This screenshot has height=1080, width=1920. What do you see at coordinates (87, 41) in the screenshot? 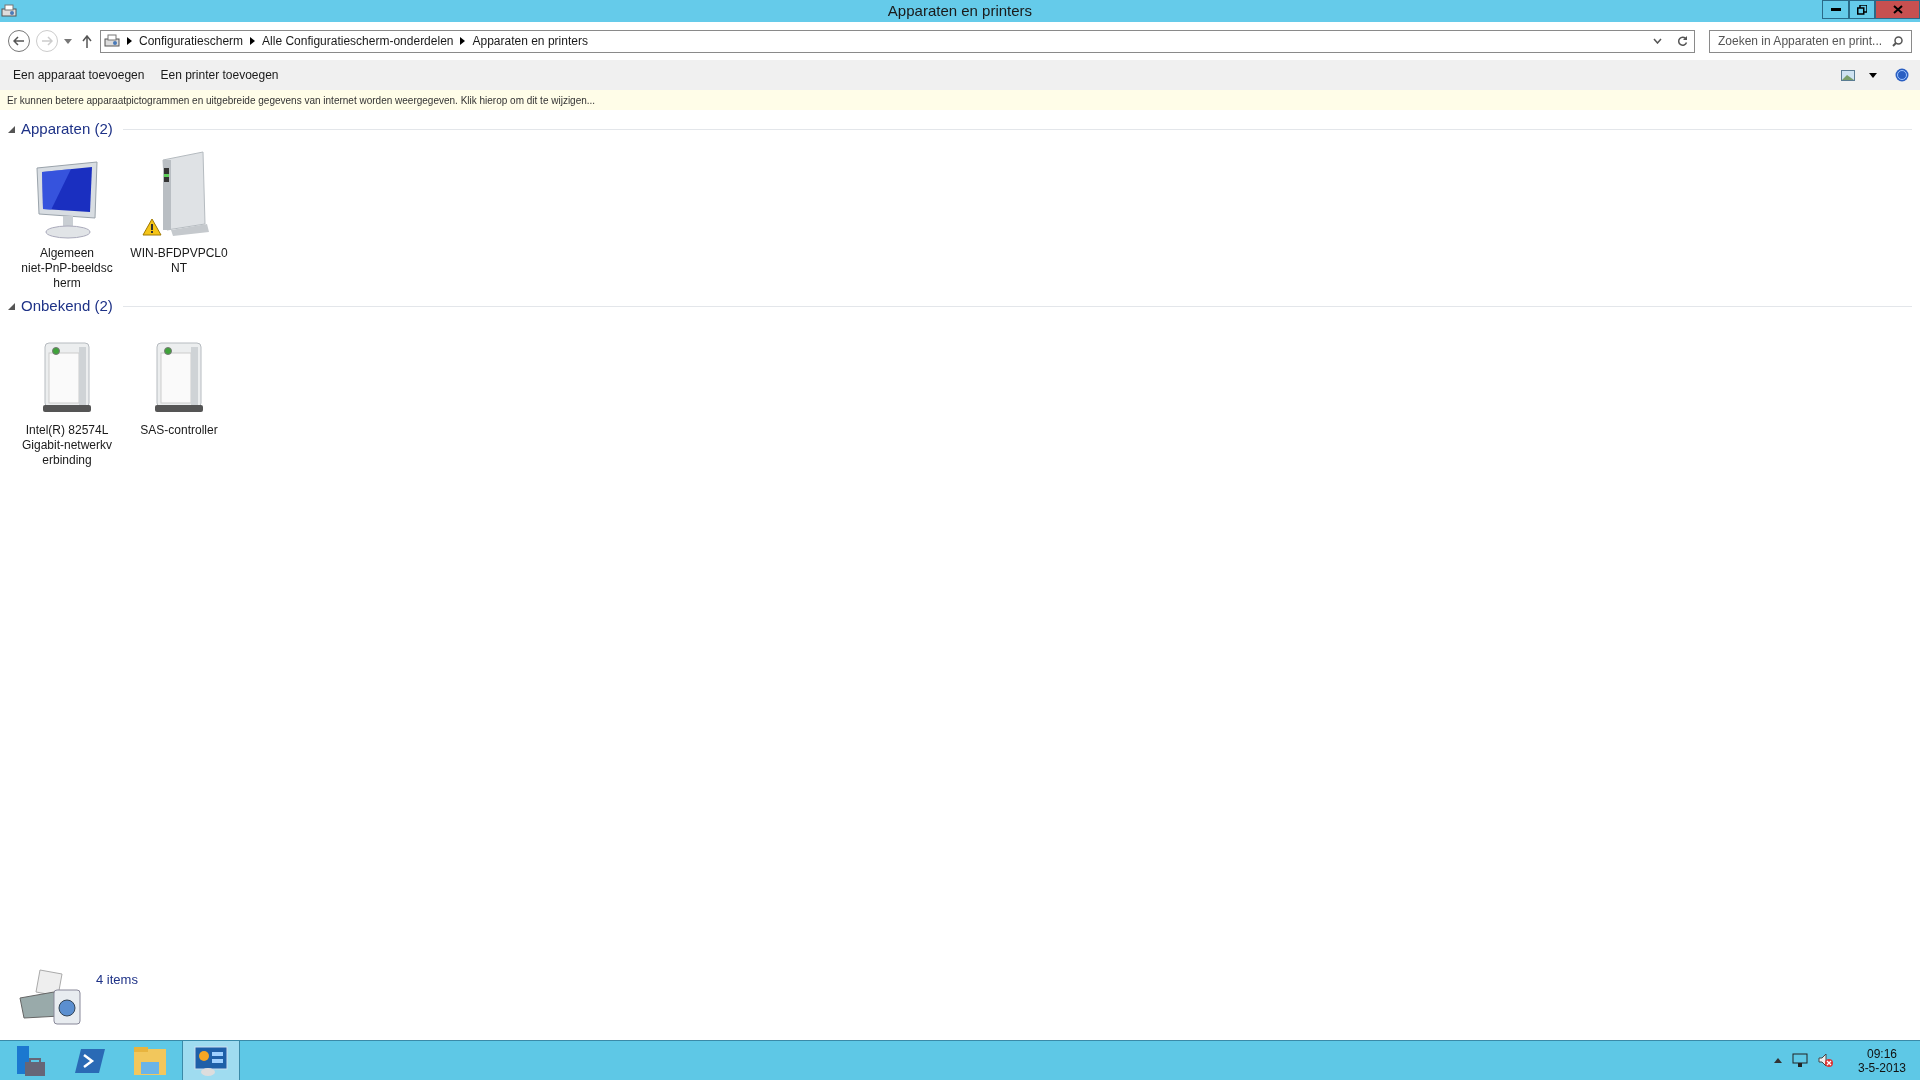
I see `up-arrow-icon` at bounding box center [87, 41].